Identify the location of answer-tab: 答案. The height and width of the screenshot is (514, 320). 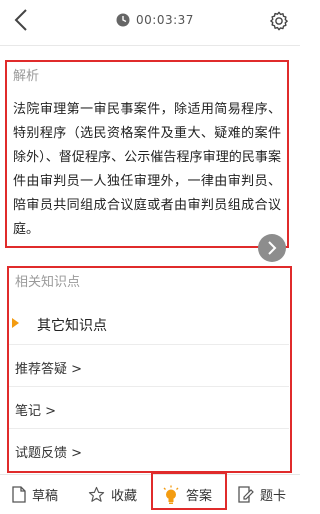
(187, 494).